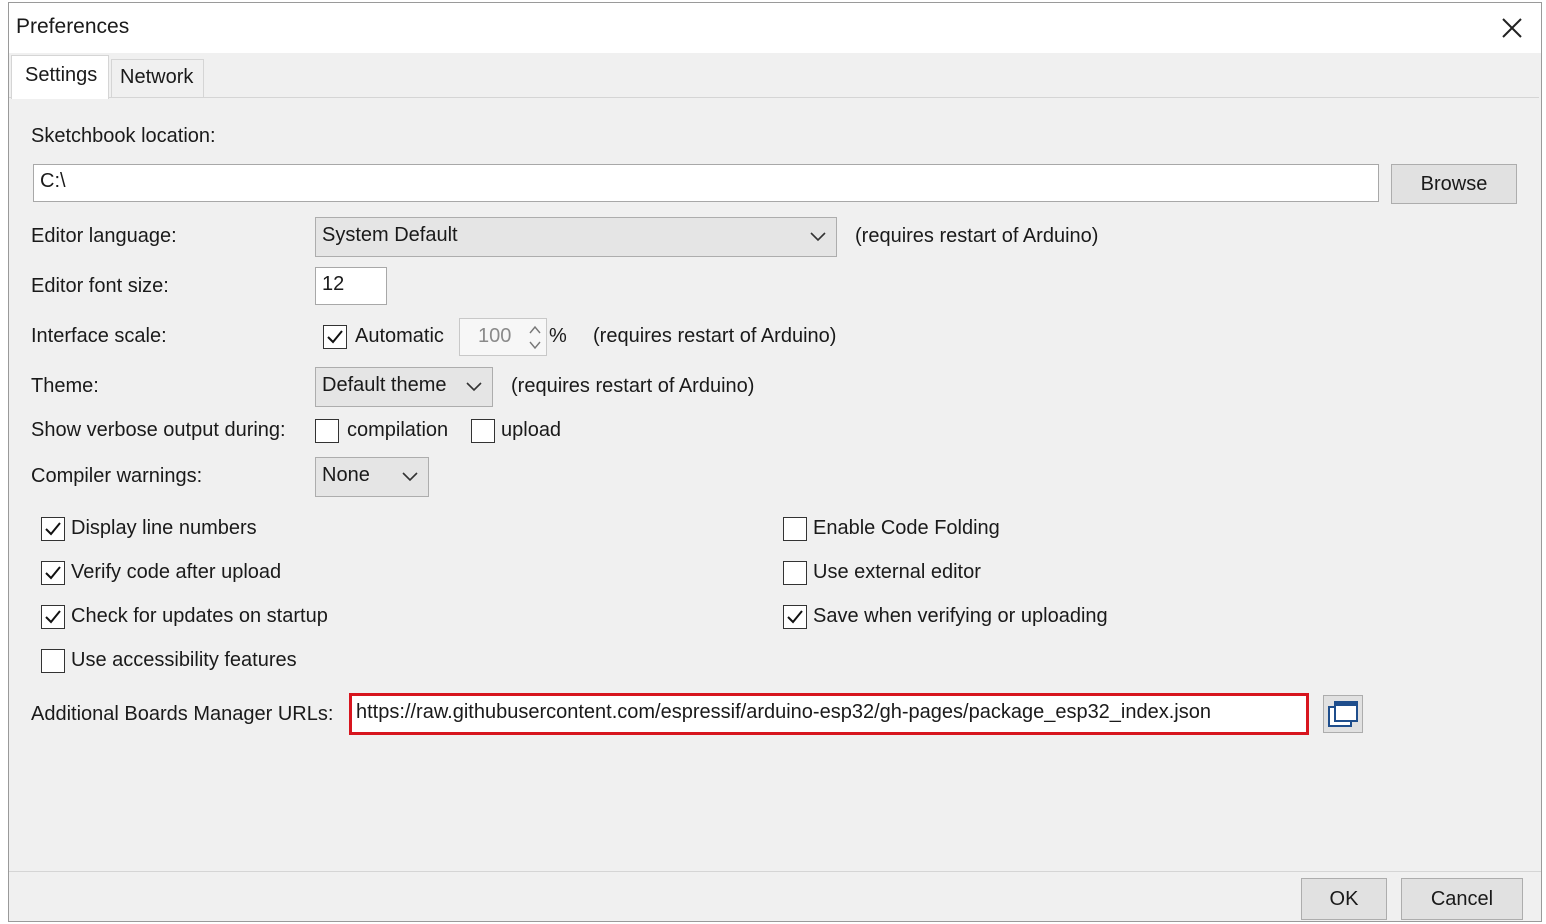 This screenshot has height=924, width=1546. What do you see at coordinates (531, 430) in the screenshot?
I see `verbose-upload-label: upload` at bounding box center [531, 430].